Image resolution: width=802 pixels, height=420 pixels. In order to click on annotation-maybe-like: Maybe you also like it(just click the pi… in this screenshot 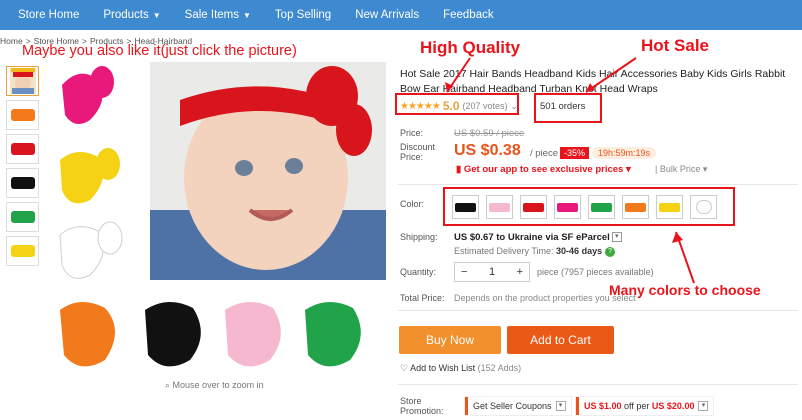, I will do `click(159, 51)`.